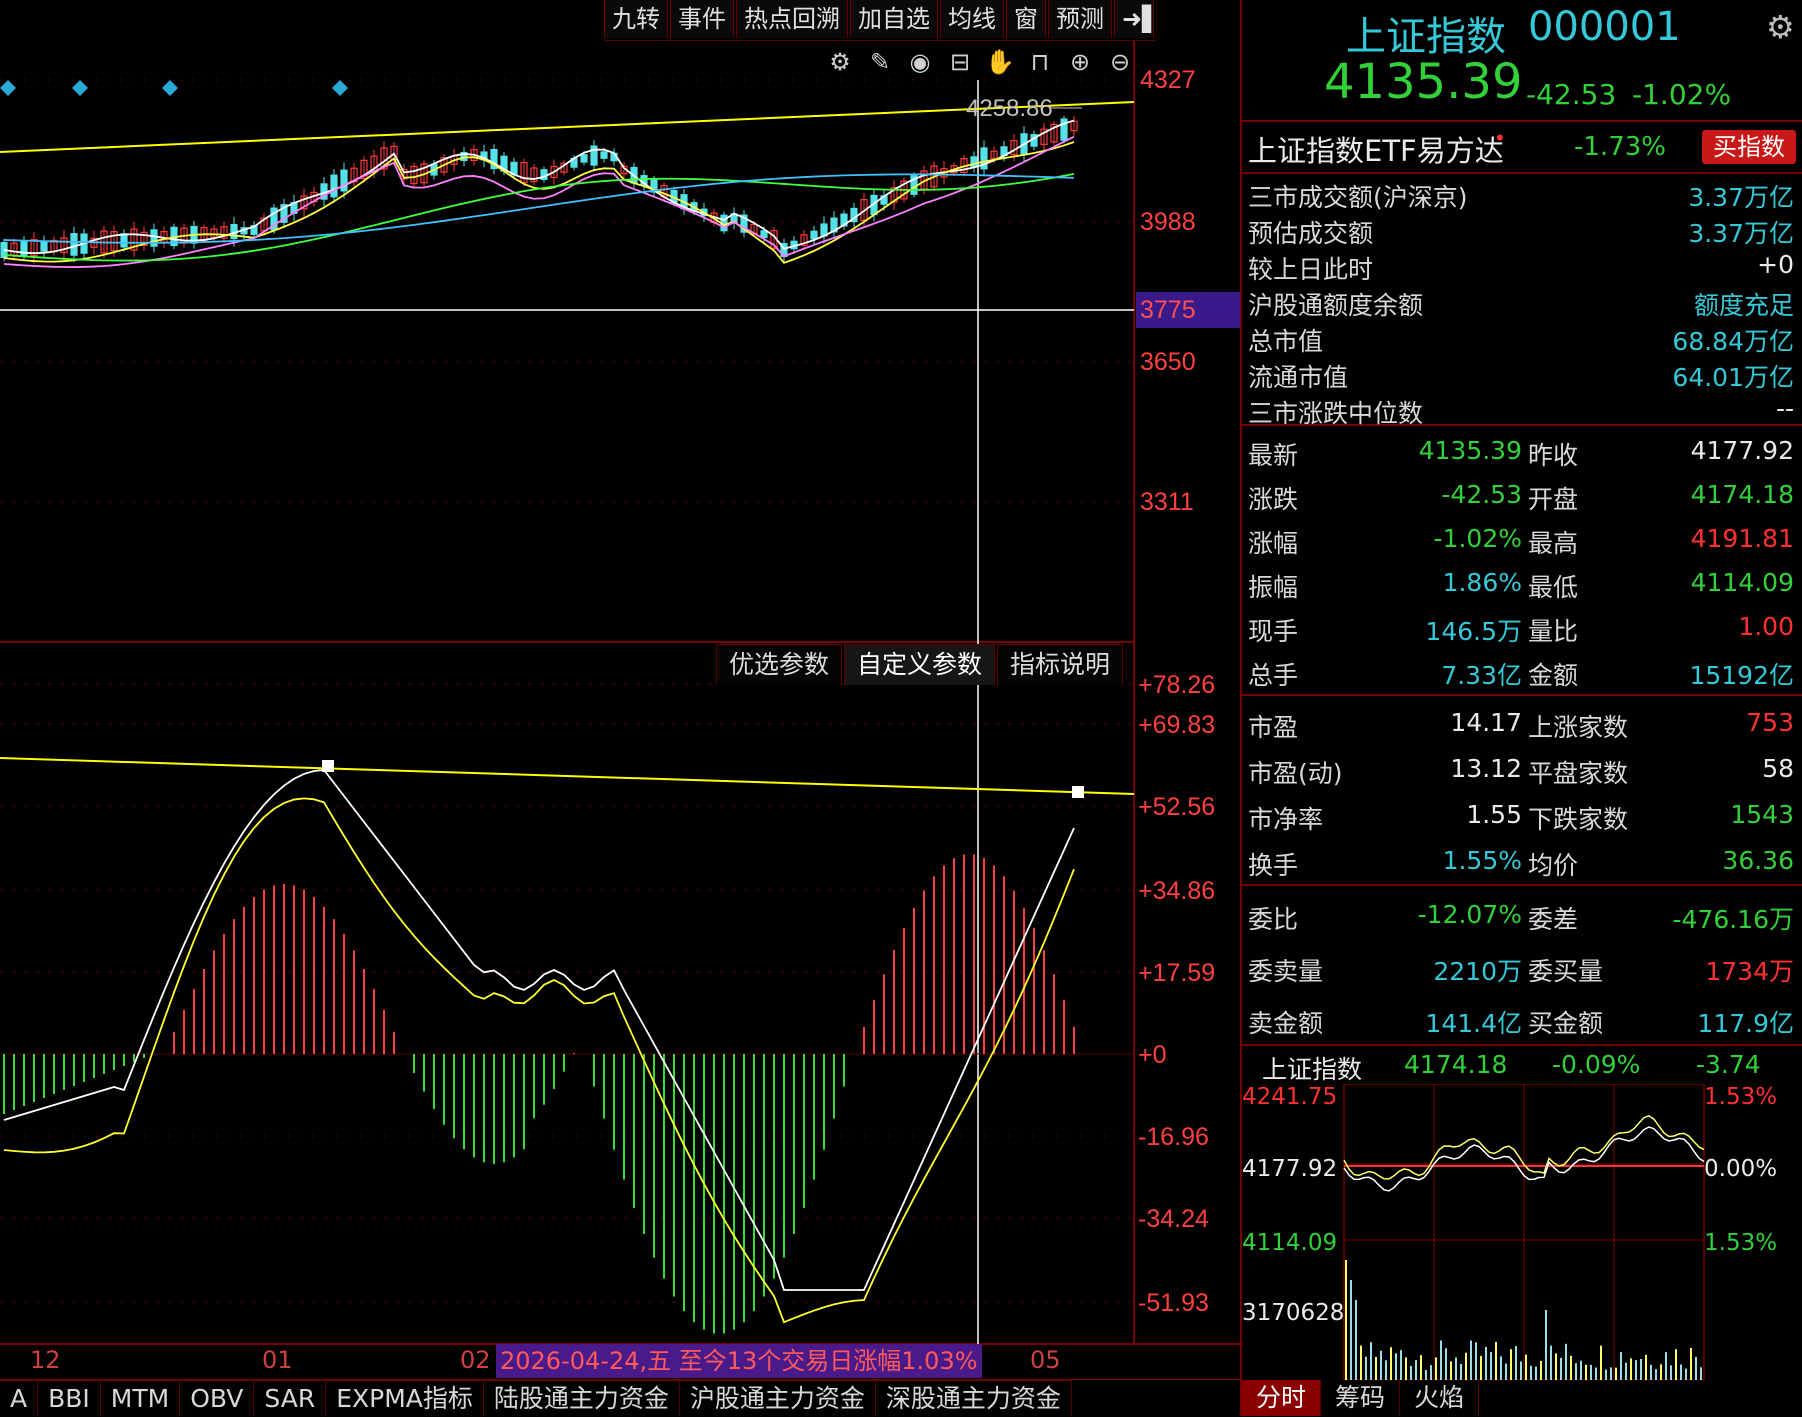  I want to click on top-toolbar: 九转 事件 热点回溯 加自选 均线 窗 预测 ➜▌, so click(882, 20).